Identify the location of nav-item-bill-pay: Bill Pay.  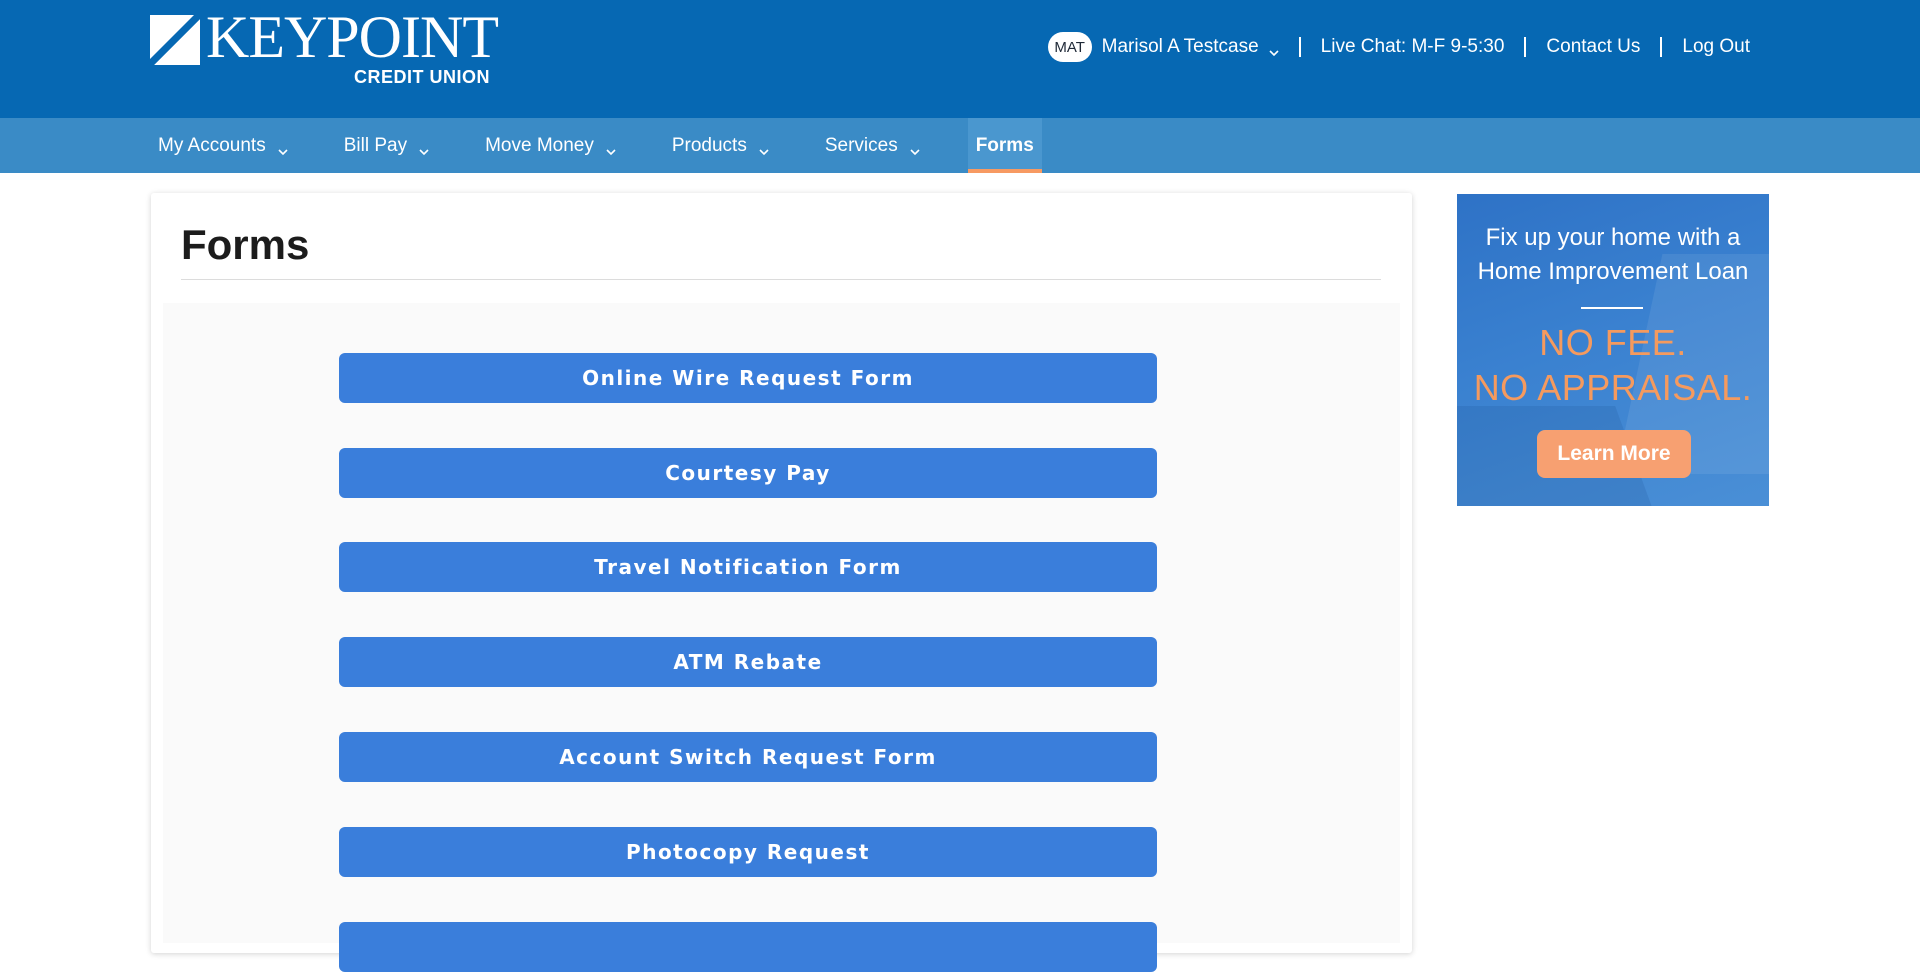
(386, 145).